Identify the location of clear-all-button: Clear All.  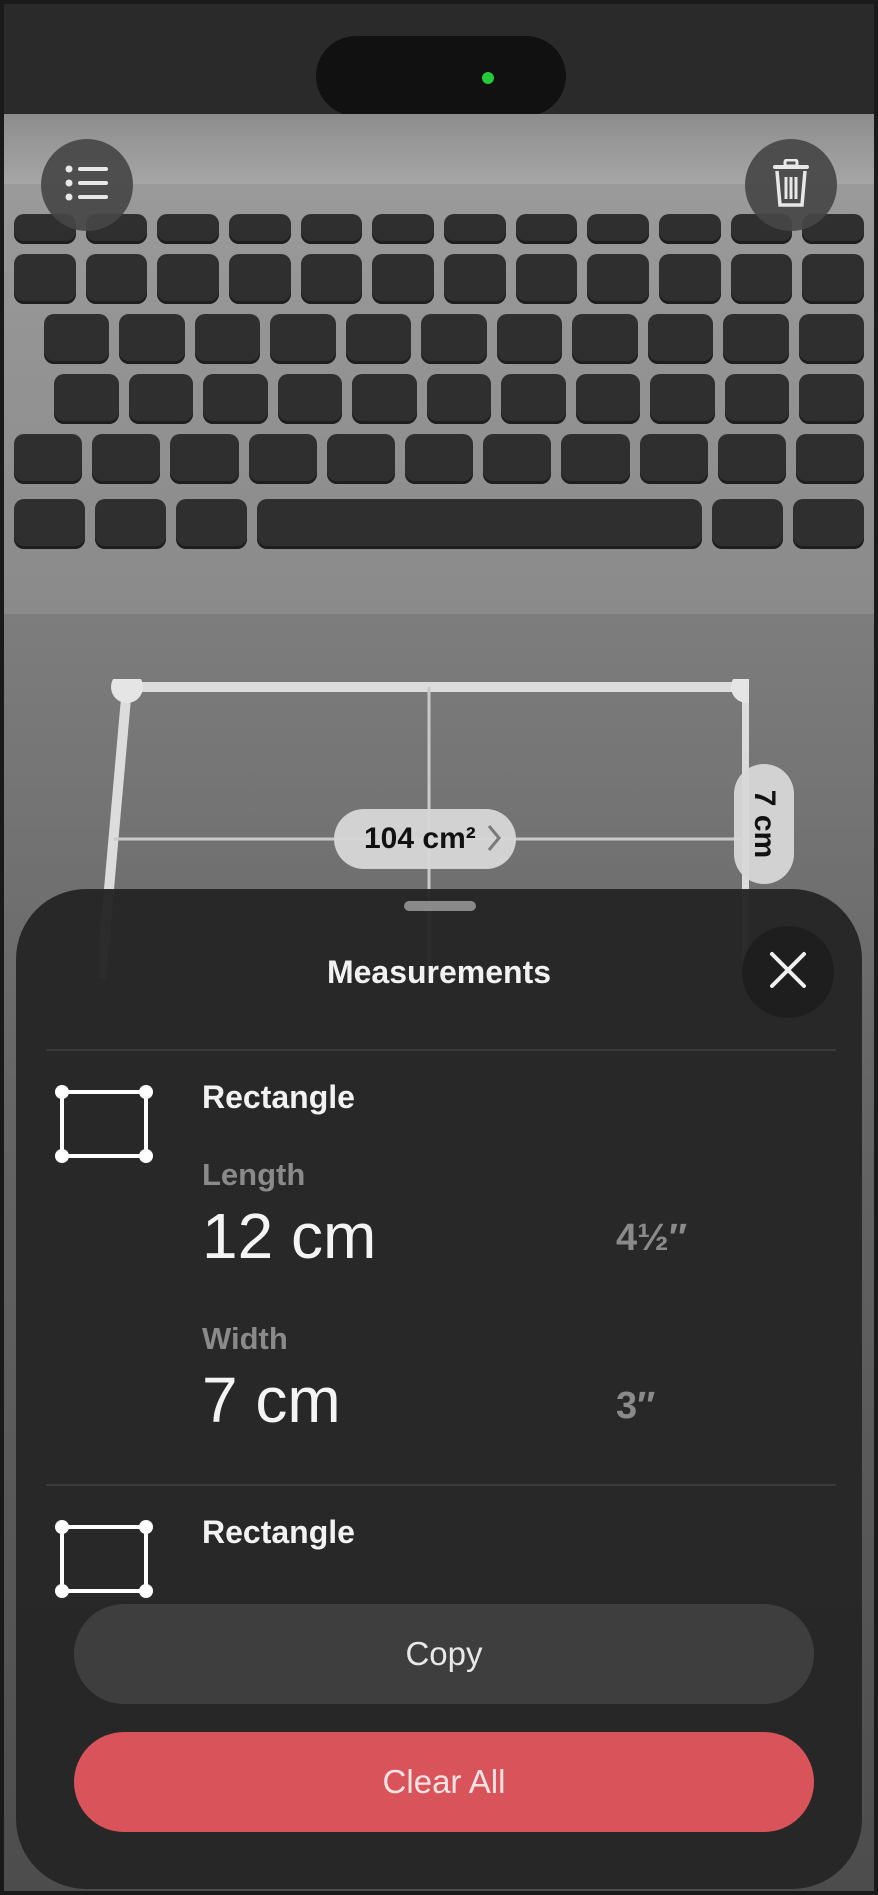
(444, 1782).